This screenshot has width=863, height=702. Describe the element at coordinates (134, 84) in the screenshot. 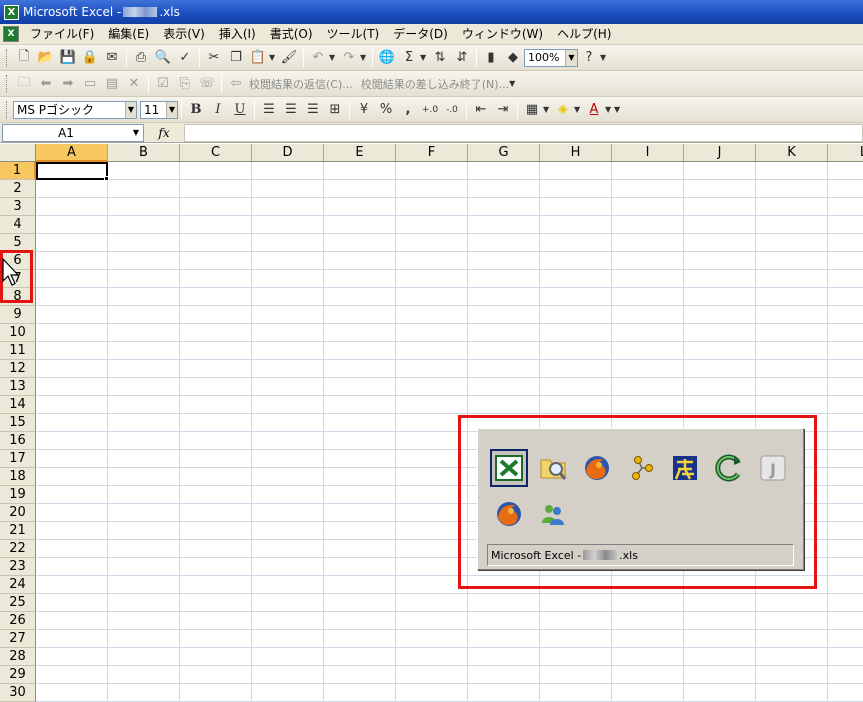

I see `delete-comment-icon: ✕` at that location.